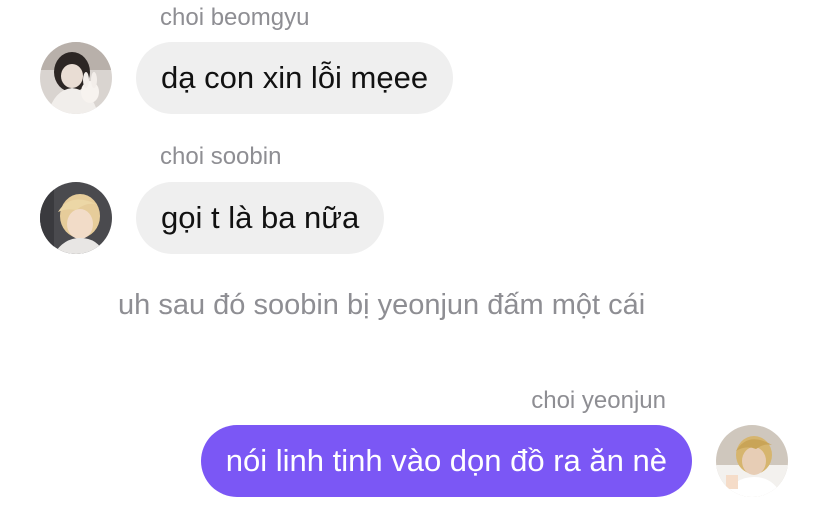 The height and width of the screenshot is (512, 828). I want to click on sender-name: choi soobin, so click(221, 156).